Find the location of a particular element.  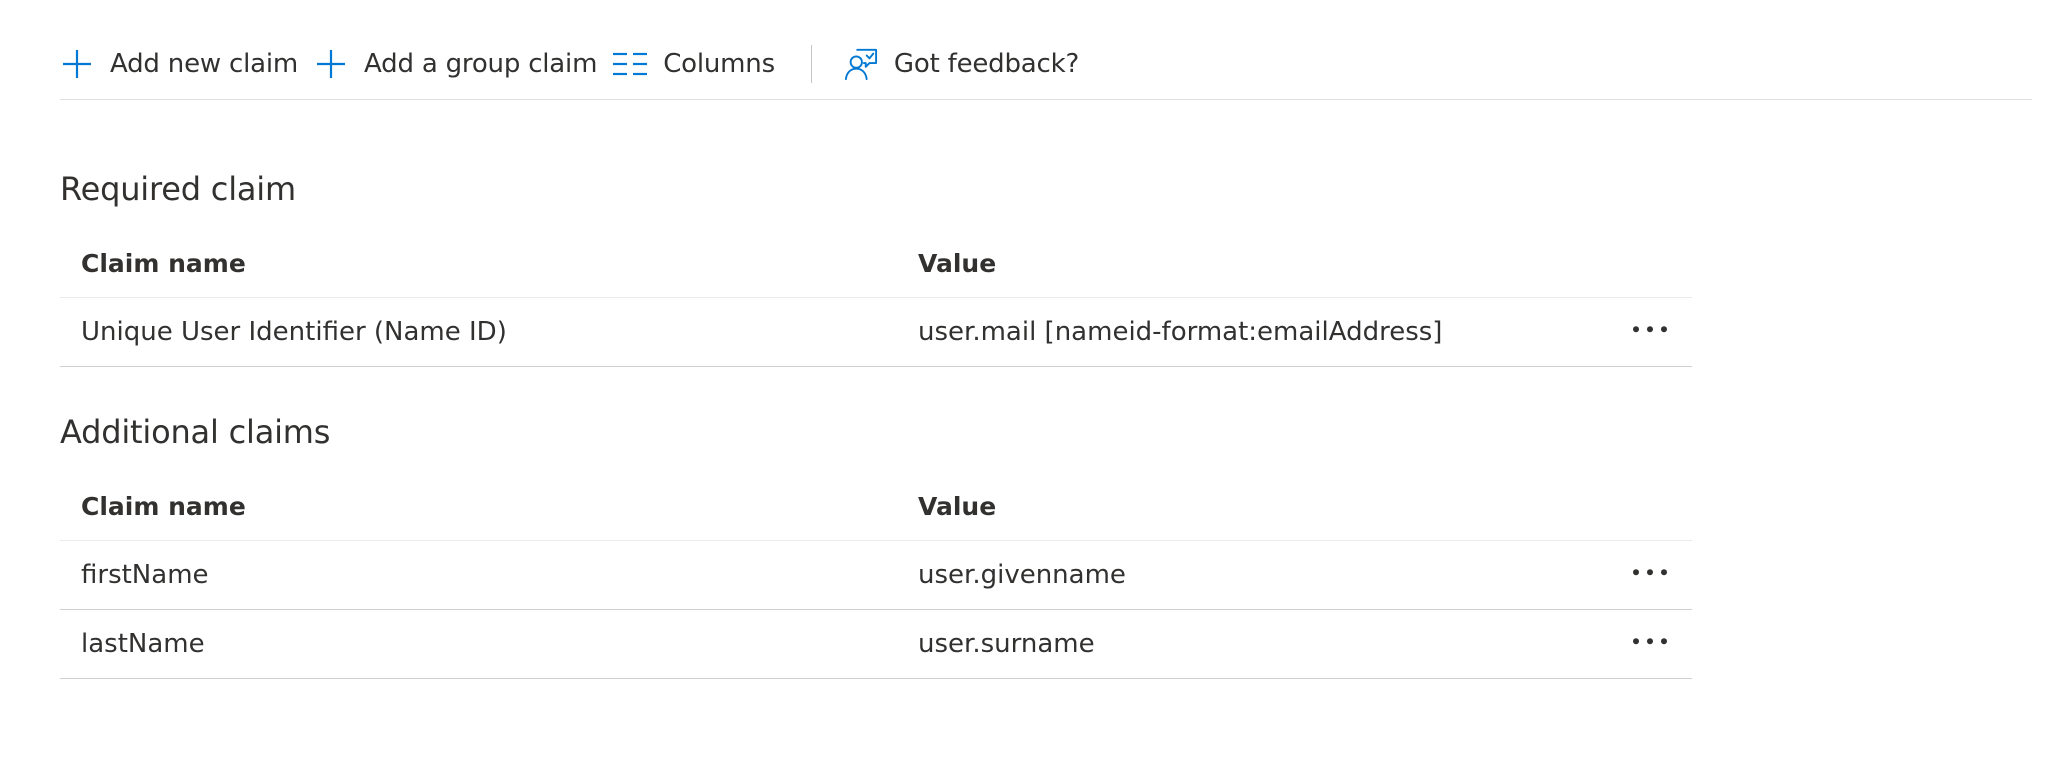

claim-value-cell: user.surname is located at coordinates (1006, 644).